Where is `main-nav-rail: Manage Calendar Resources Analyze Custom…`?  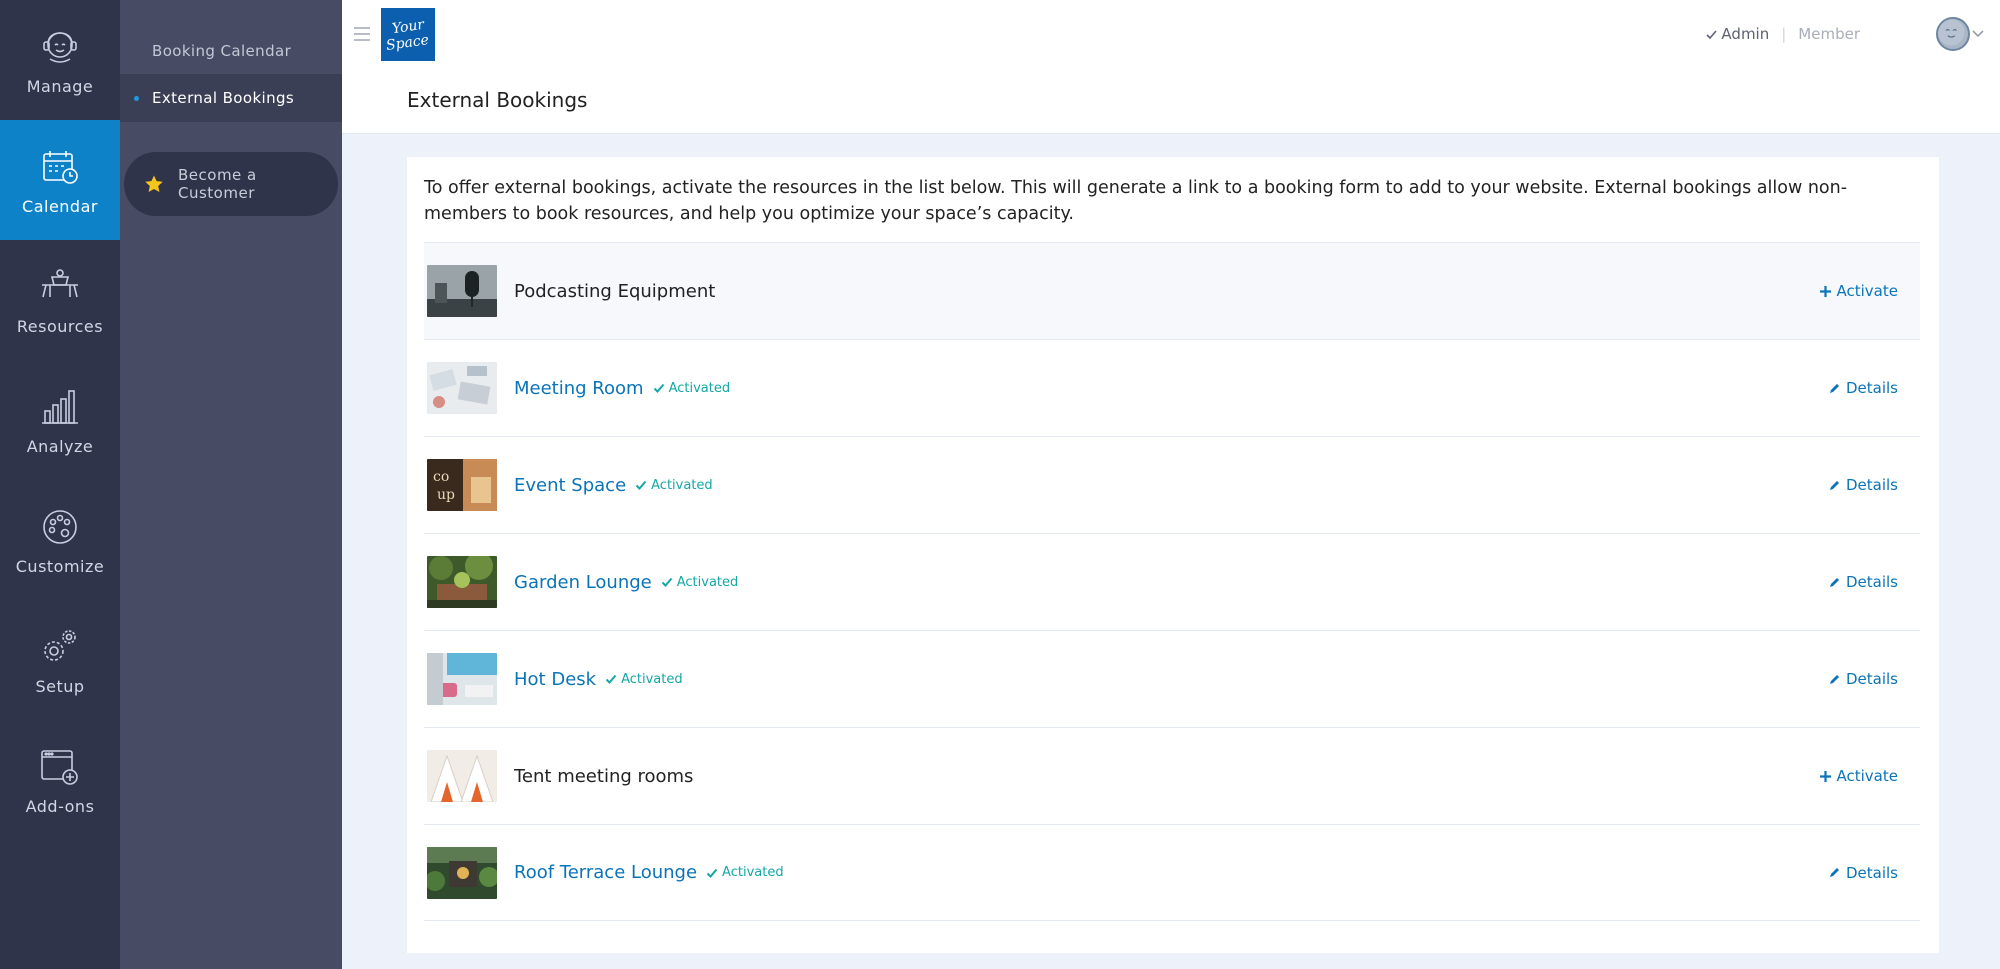
main-nav-rail: Manage Calendar Resources Analyze Custom… is located at coordinates (60, 484).